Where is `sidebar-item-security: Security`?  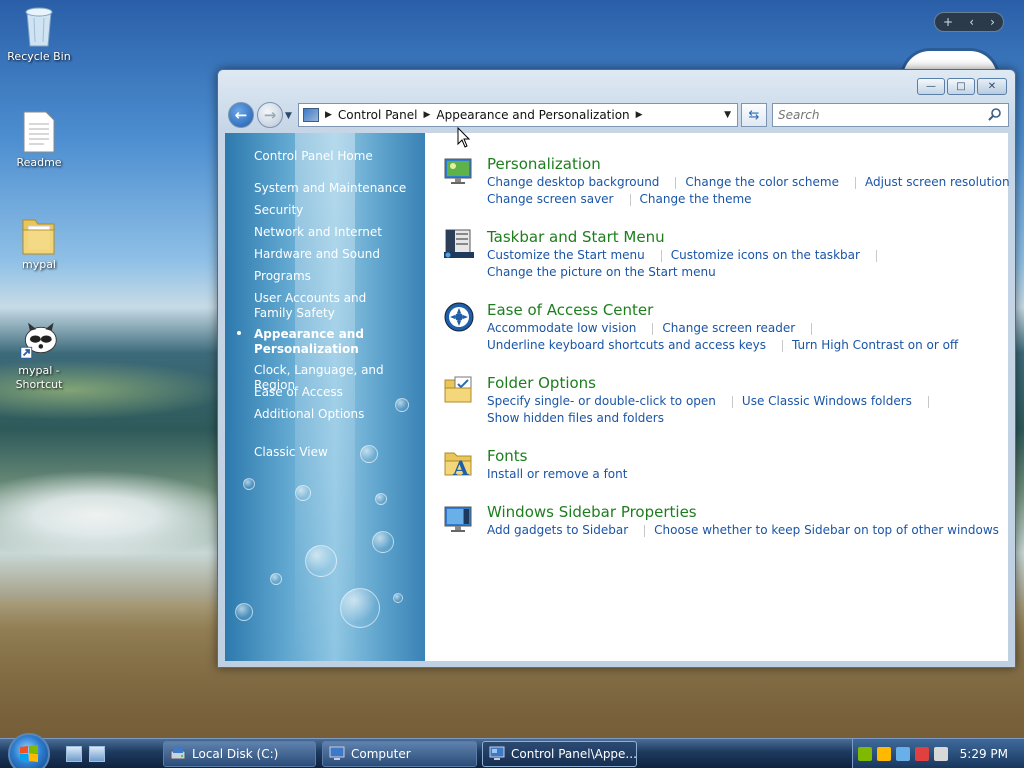
sidebar-item-security: Security is located at coordinates (278, 210).